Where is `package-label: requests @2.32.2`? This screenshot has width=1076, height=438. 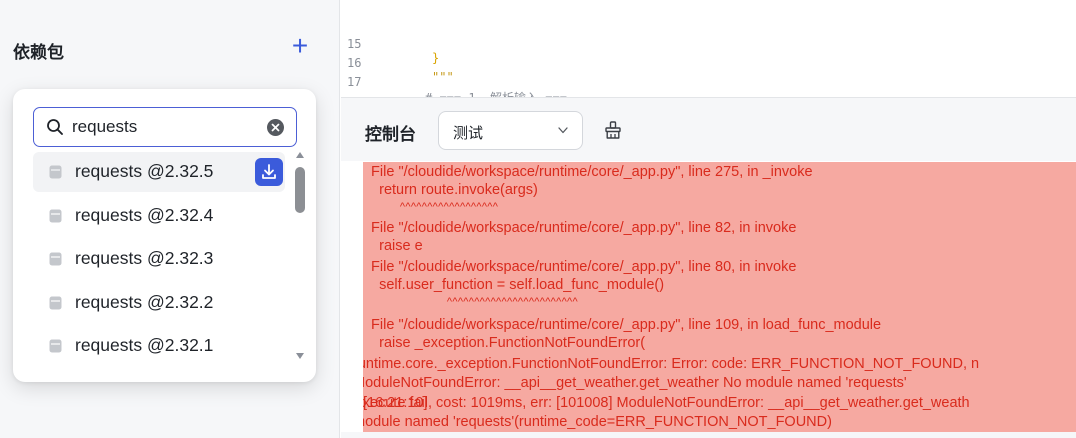
package-label: requests @2.32.2 is located at coordinates (144, 301).